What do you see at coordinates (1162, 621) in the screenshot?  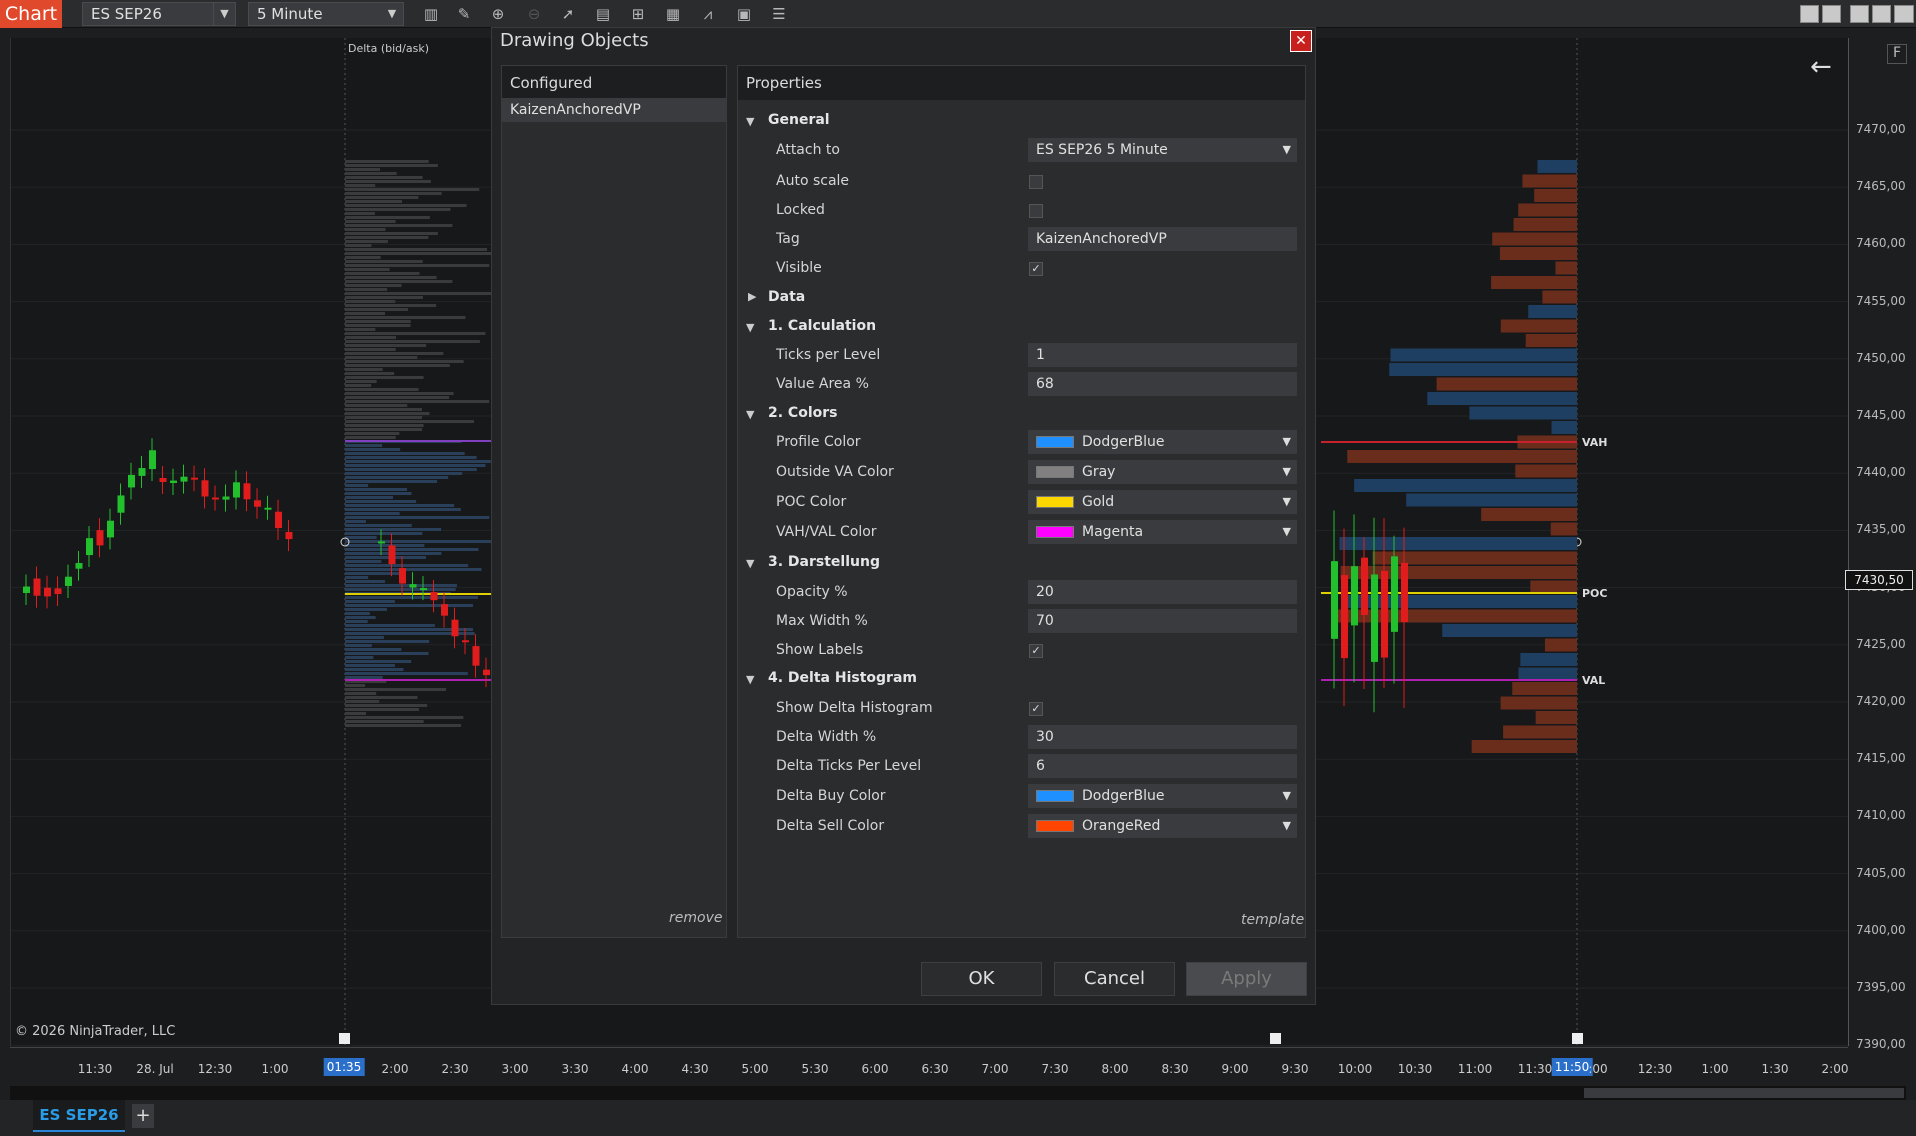 I see `max-width-input: 70` at bounding box center [1162, 621].